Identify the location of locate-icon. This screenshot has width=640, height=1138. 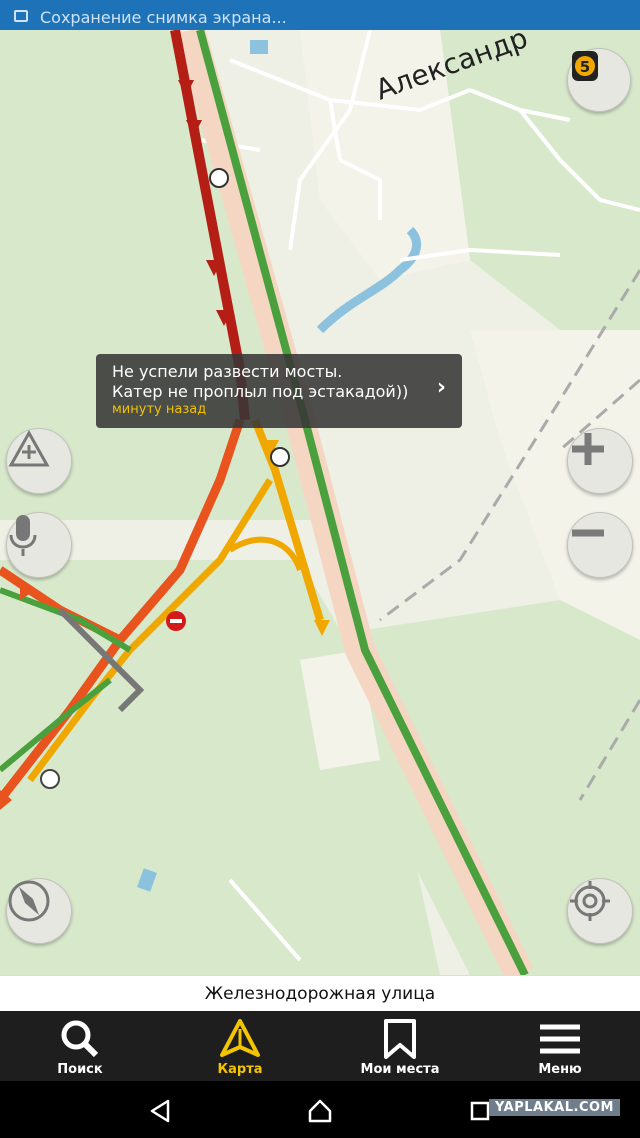
(590, 901).